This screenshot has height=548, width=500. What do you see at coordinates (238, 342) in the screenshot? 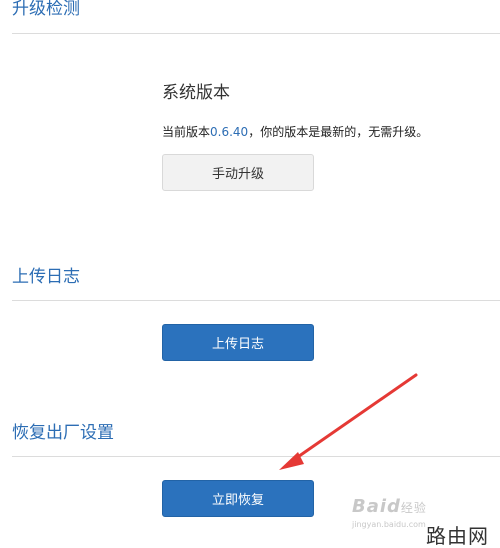
I see `upload-log-button: 上传日志` at bounding box center [238, 342].